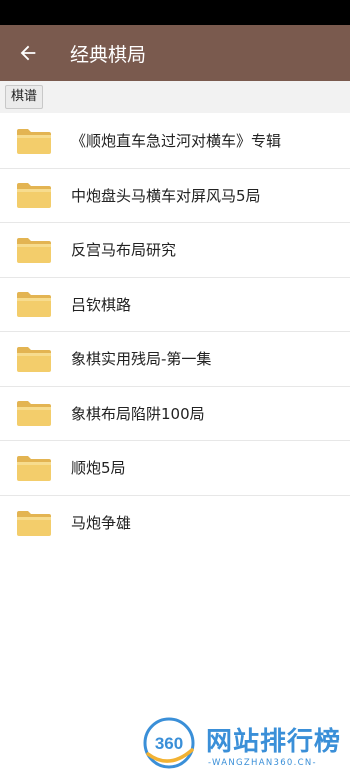  Describe the element at coordinates (24, 97) in the screenshot. I see `breadcrumb-item-qipu: 棋谱` at that location.